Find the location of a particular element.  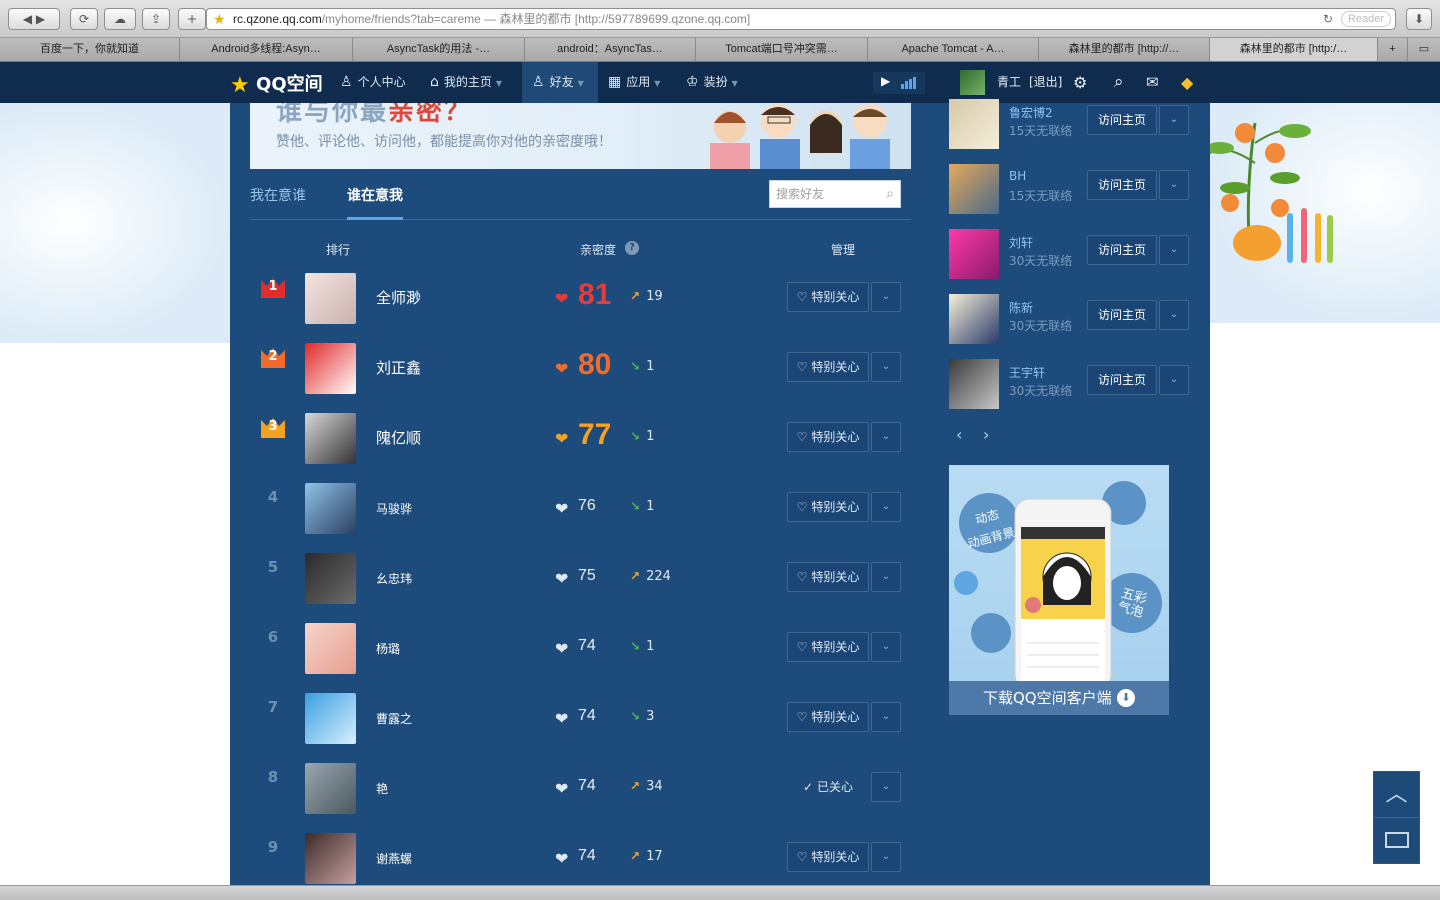

bookmark-star-icon: ★ is located at coordinates (219, 19).